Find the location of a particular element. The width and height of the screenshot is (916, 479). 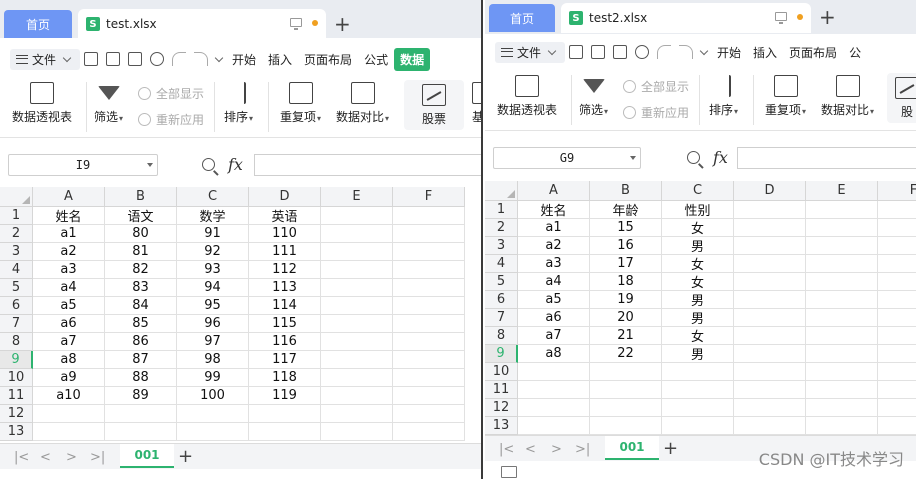

cell-d3: 111 is located at coordinates (285, 252).